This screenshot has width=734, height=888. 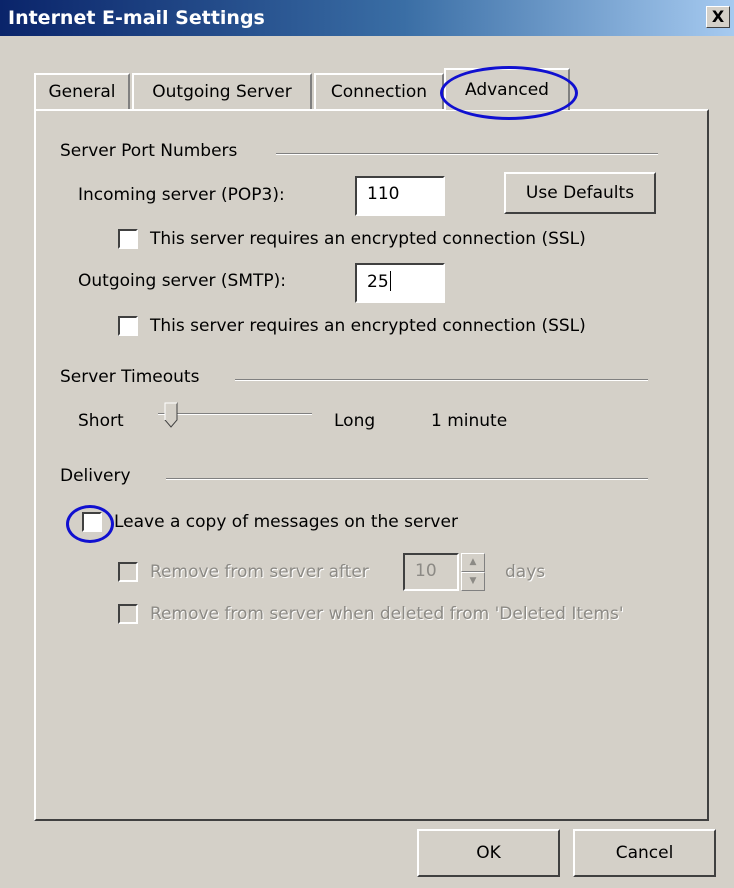 What do you see at coordinates (181, 195) in the screenshot?
I see `incoming-server-label: Incoming server (POP3):` at bounding box center [181, 195].